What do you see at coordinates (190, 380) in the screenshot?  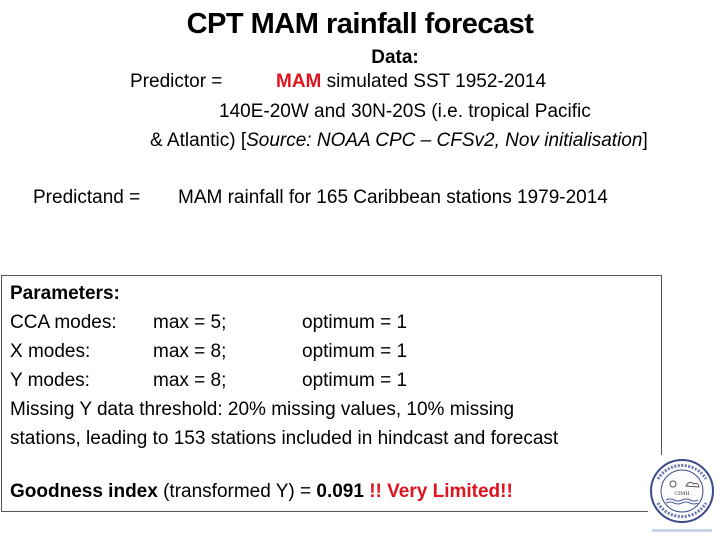 I see `param-max-y: max = 8;` at bounding box center [190, 380].